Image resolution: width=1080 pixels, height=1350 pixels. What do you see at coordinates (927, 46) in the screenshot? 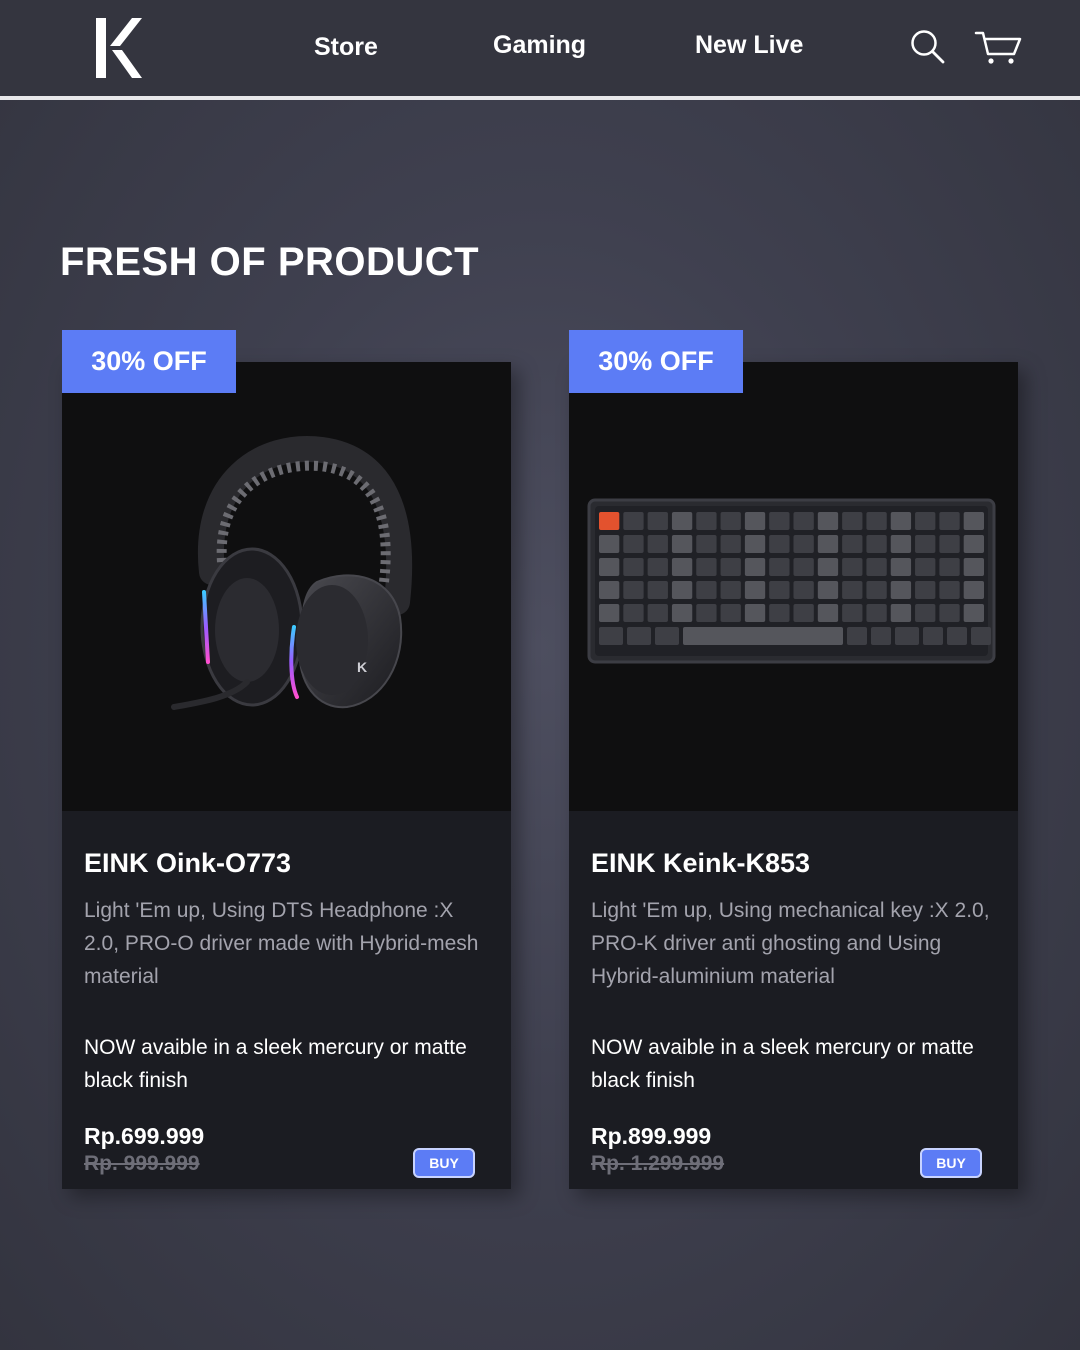
I see `search-icon` at bounding box center [927, 46].